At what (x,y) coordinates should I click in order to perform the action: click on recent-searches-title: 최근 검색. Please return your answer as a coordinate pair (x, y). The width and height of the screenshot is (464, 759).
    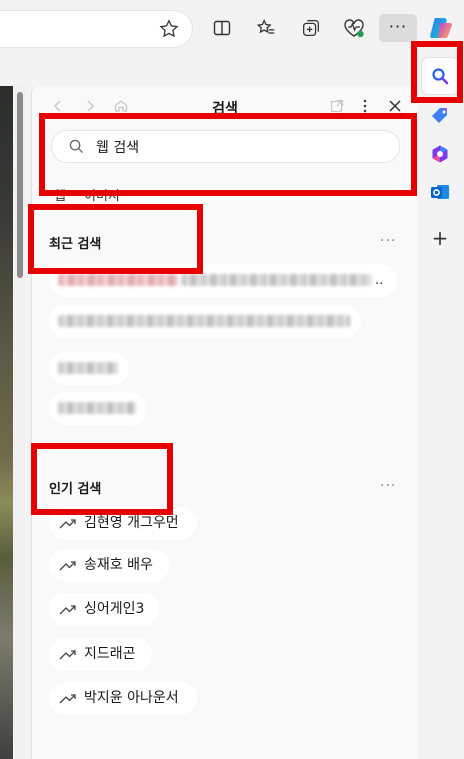
    Looking at the image, I should click on (75, 244).